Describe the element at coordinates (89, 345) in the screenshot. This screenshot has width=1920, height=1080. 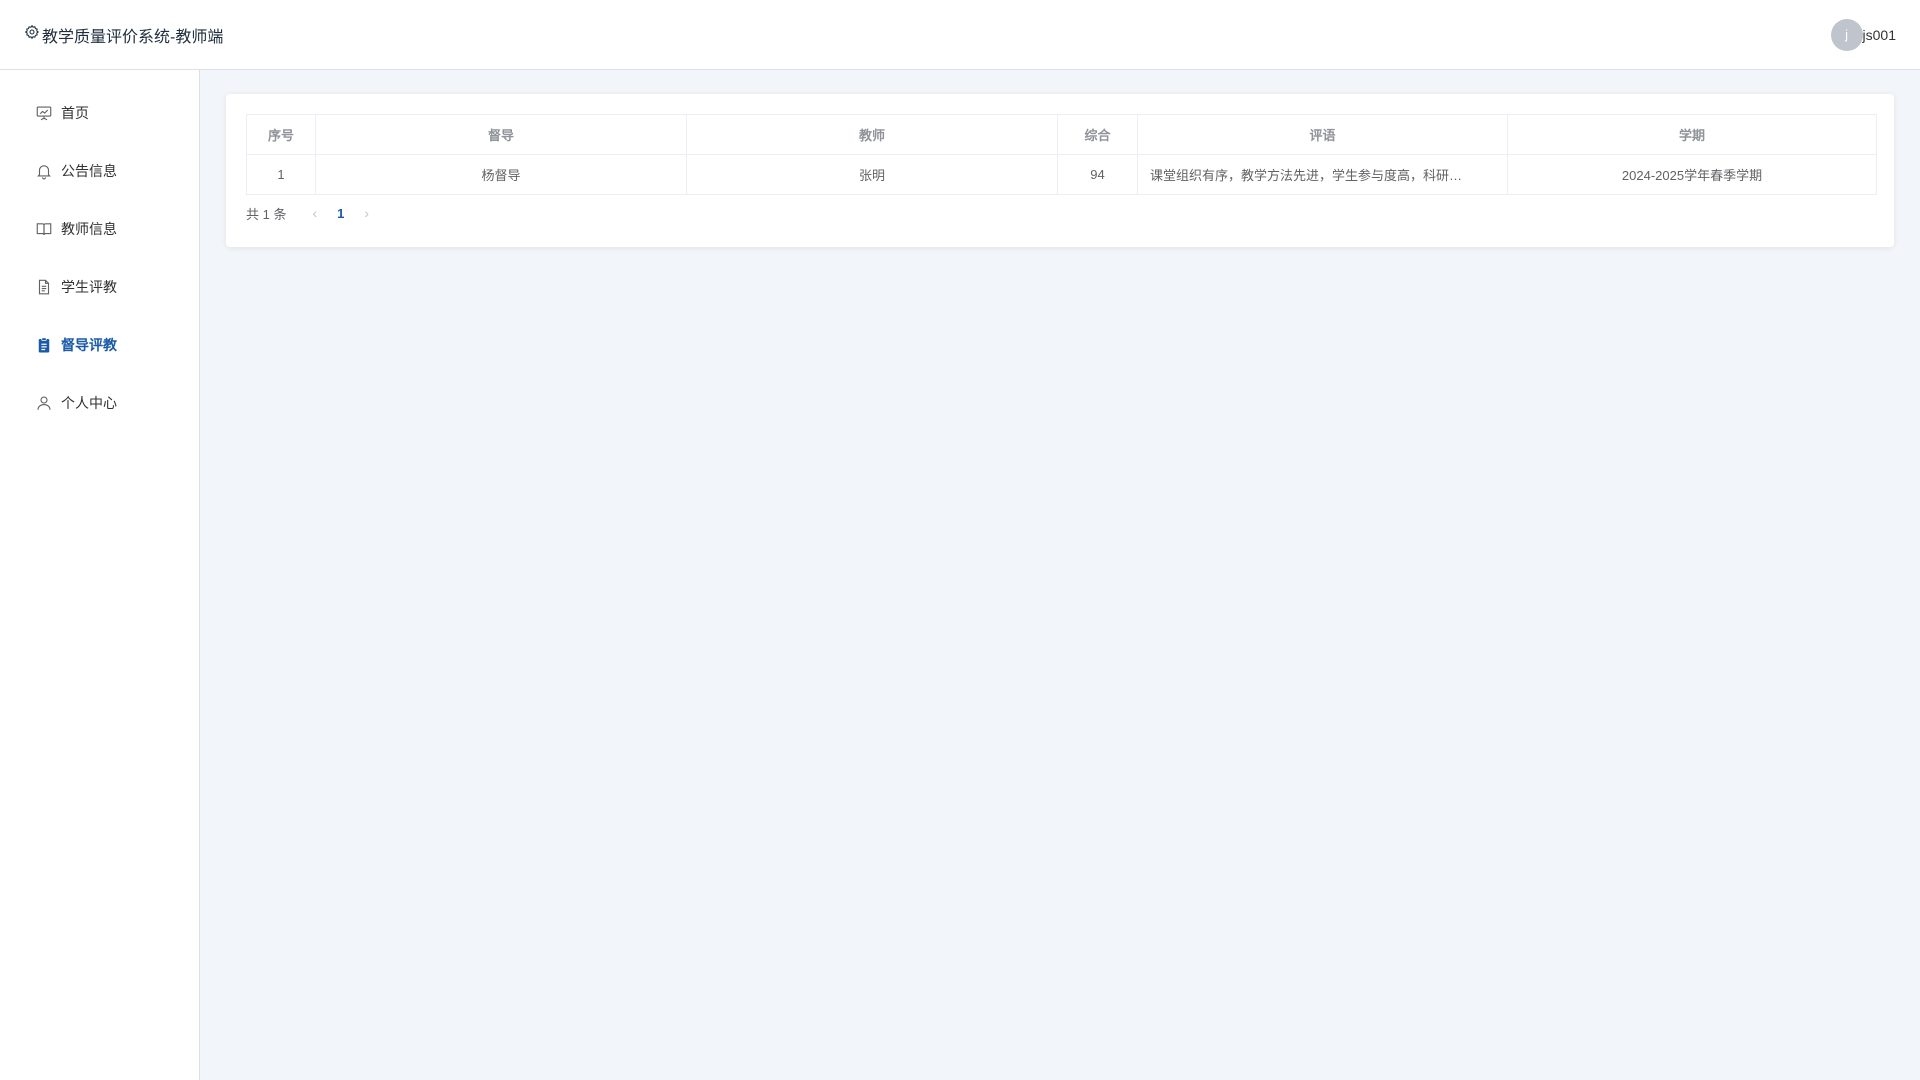
I see `sidebar-item-label: 督导评教` at that location.